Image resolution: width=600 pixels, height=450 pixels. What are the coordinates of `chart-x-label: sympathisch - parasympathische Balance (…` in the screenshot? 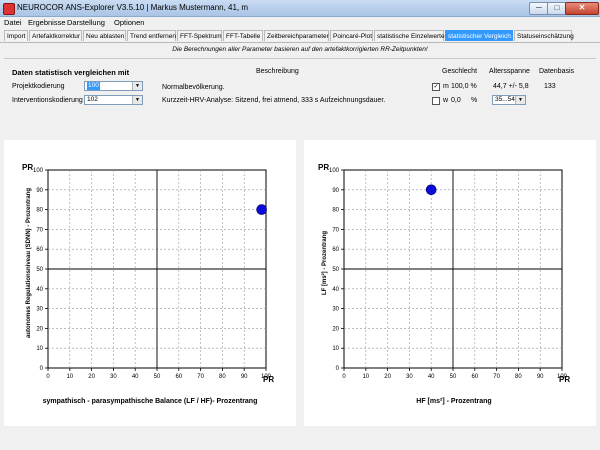 It's located at (150, 401).